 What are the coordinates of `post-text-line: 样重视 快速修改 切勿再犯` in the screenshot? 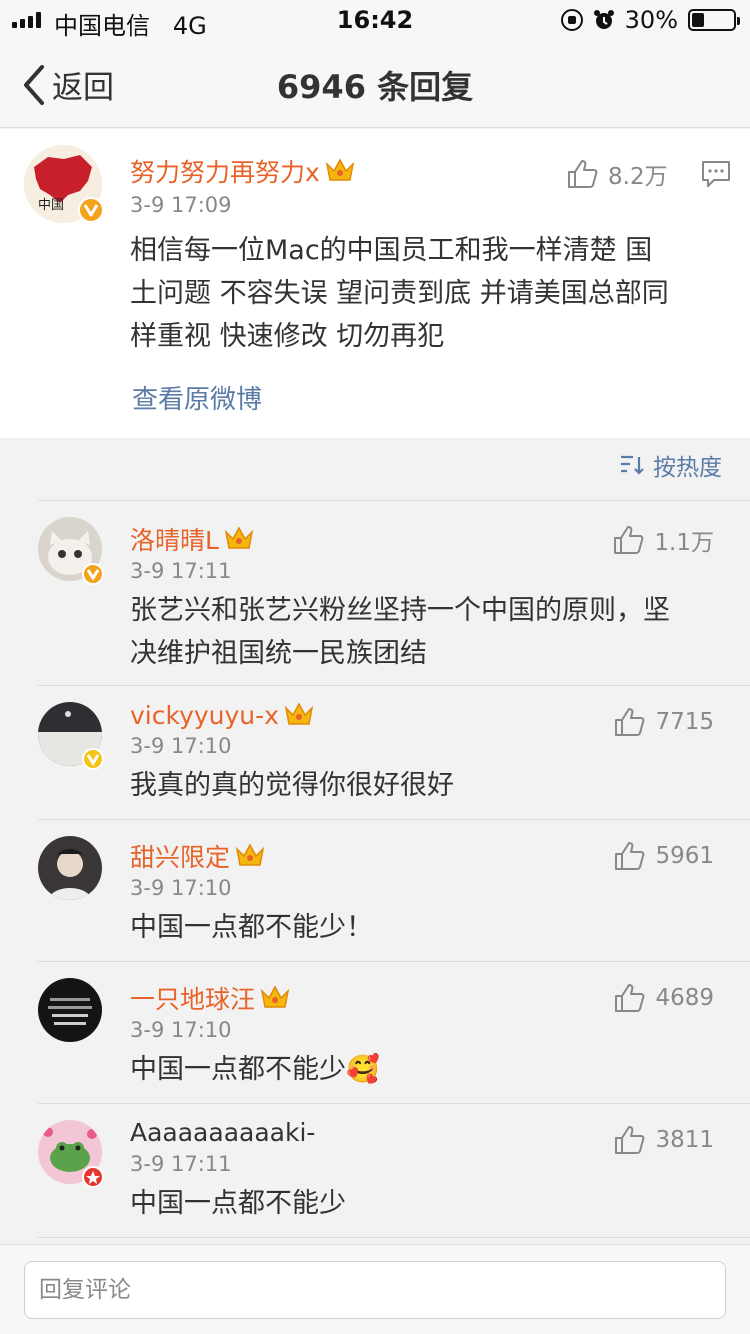 It's located at (287, 336).